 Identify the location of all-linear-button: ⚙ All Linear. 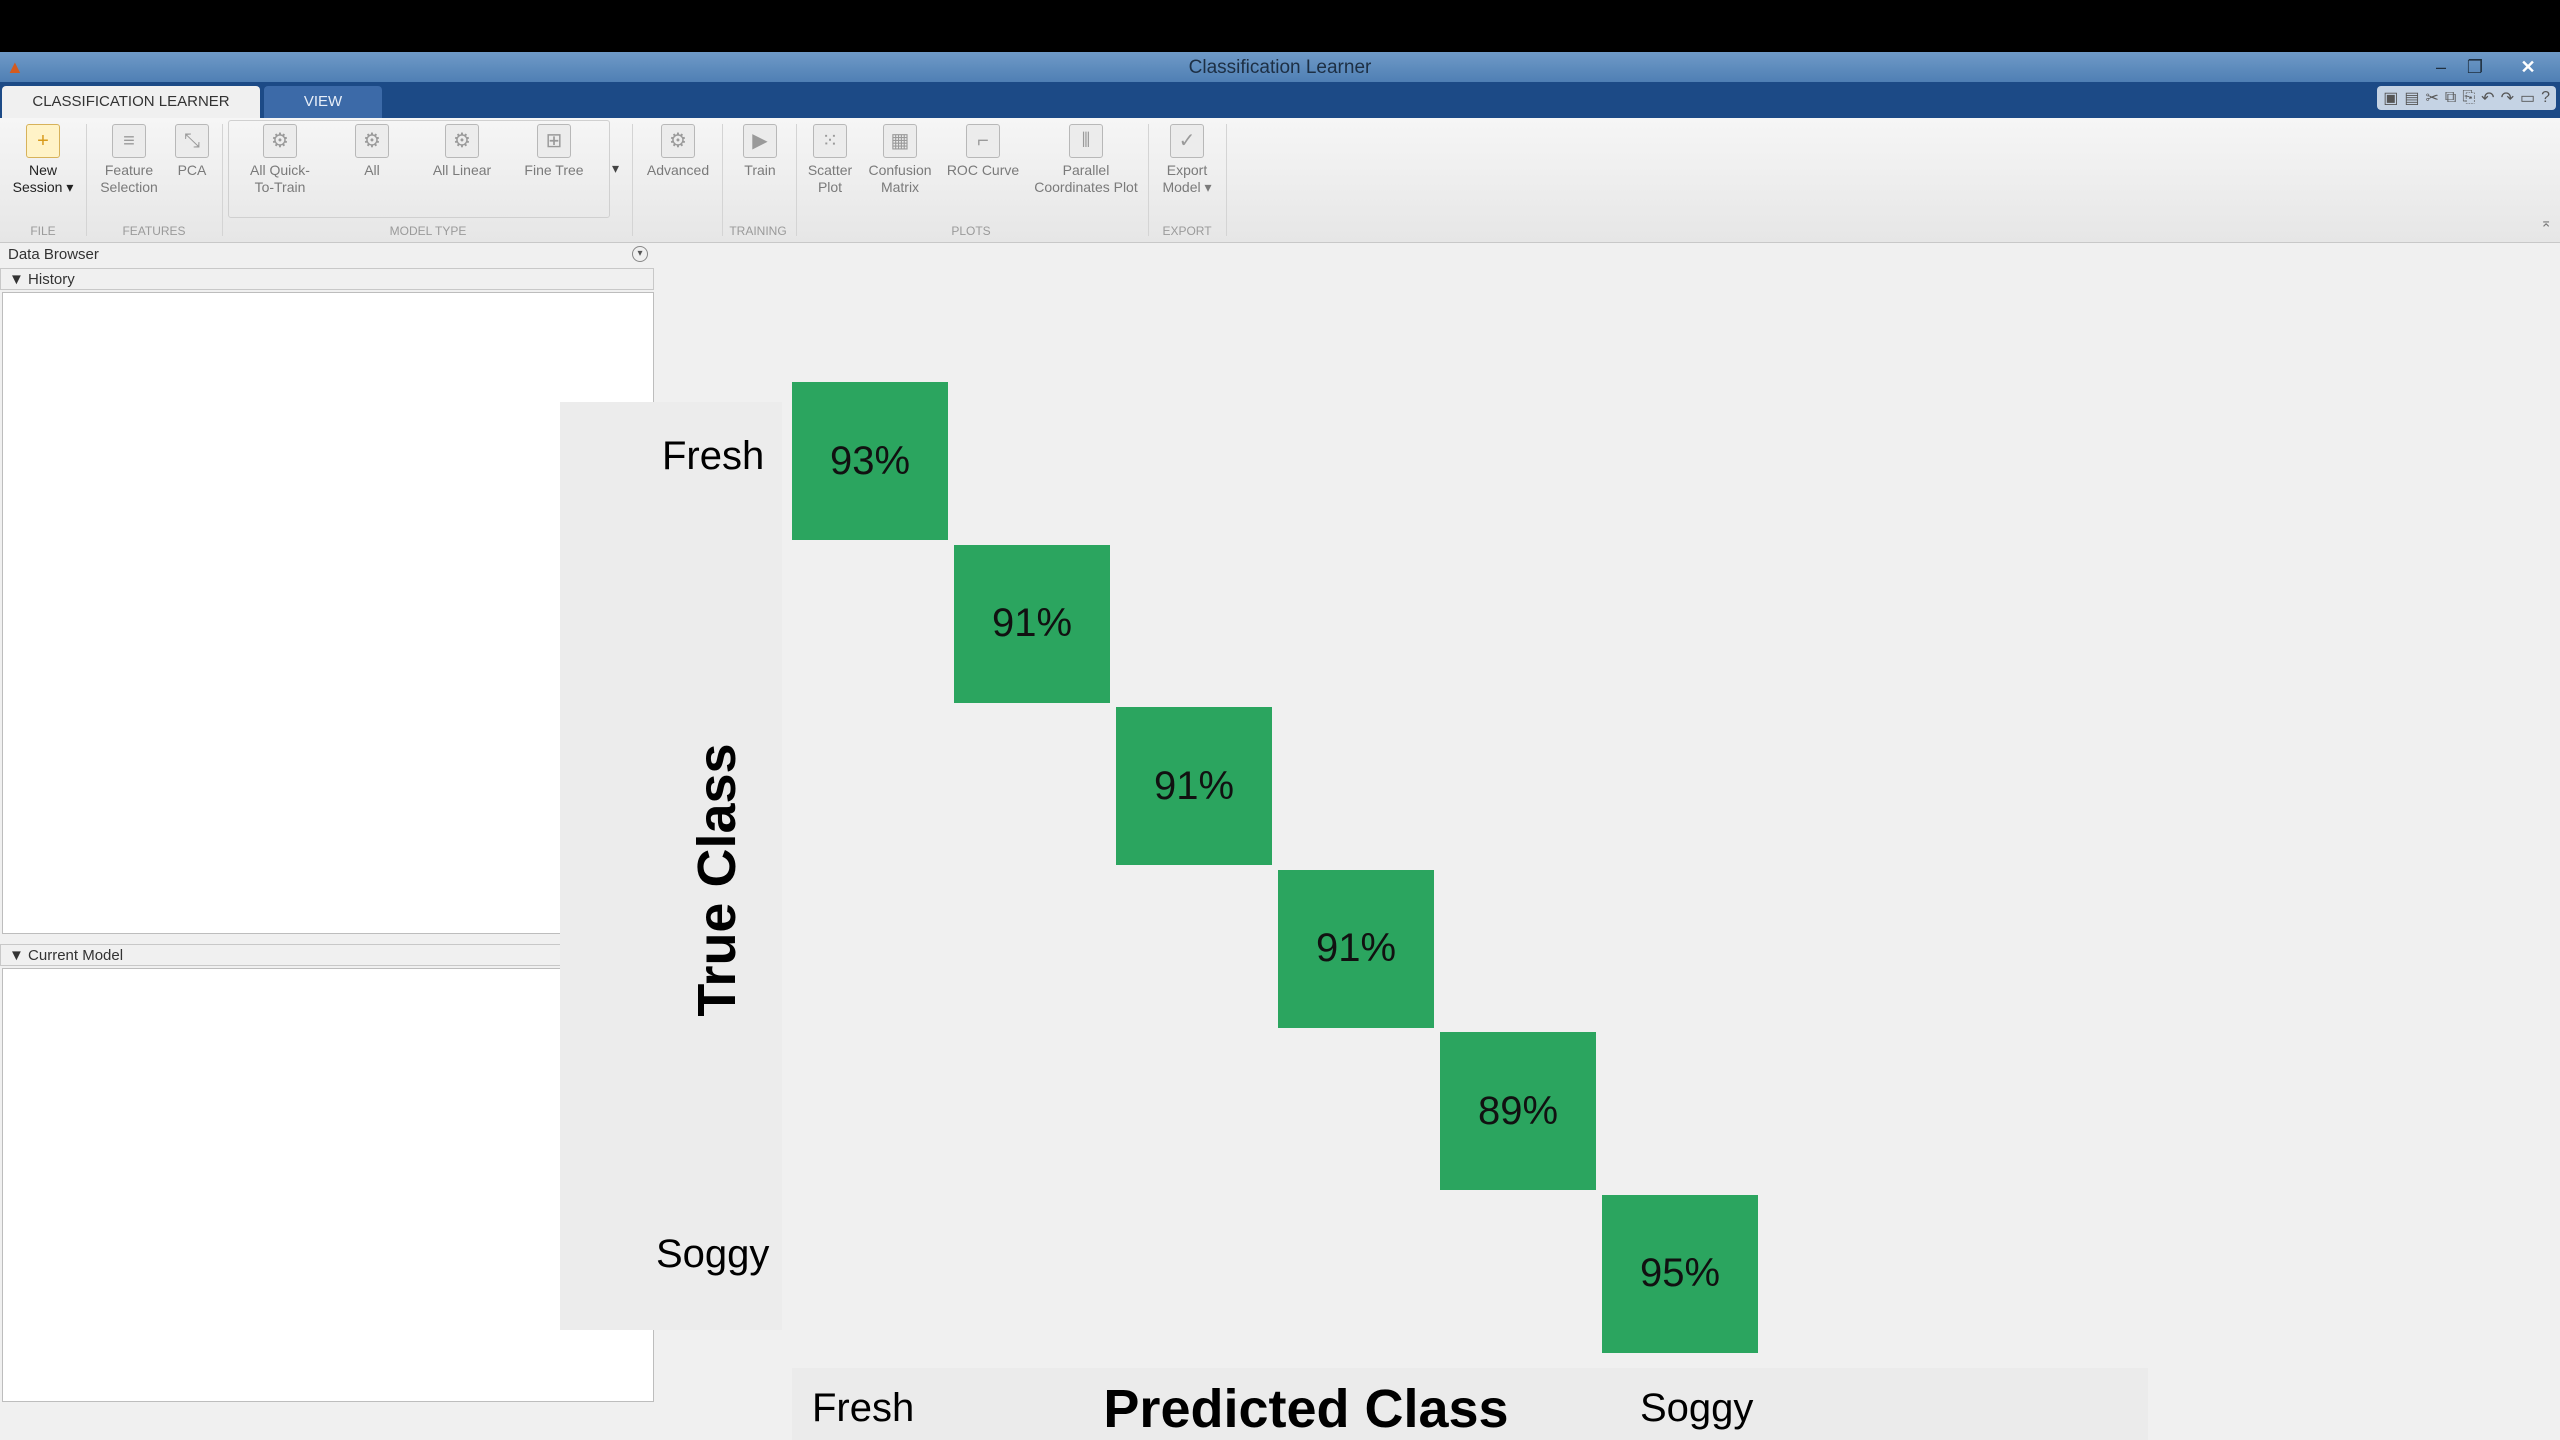
(462, 151).